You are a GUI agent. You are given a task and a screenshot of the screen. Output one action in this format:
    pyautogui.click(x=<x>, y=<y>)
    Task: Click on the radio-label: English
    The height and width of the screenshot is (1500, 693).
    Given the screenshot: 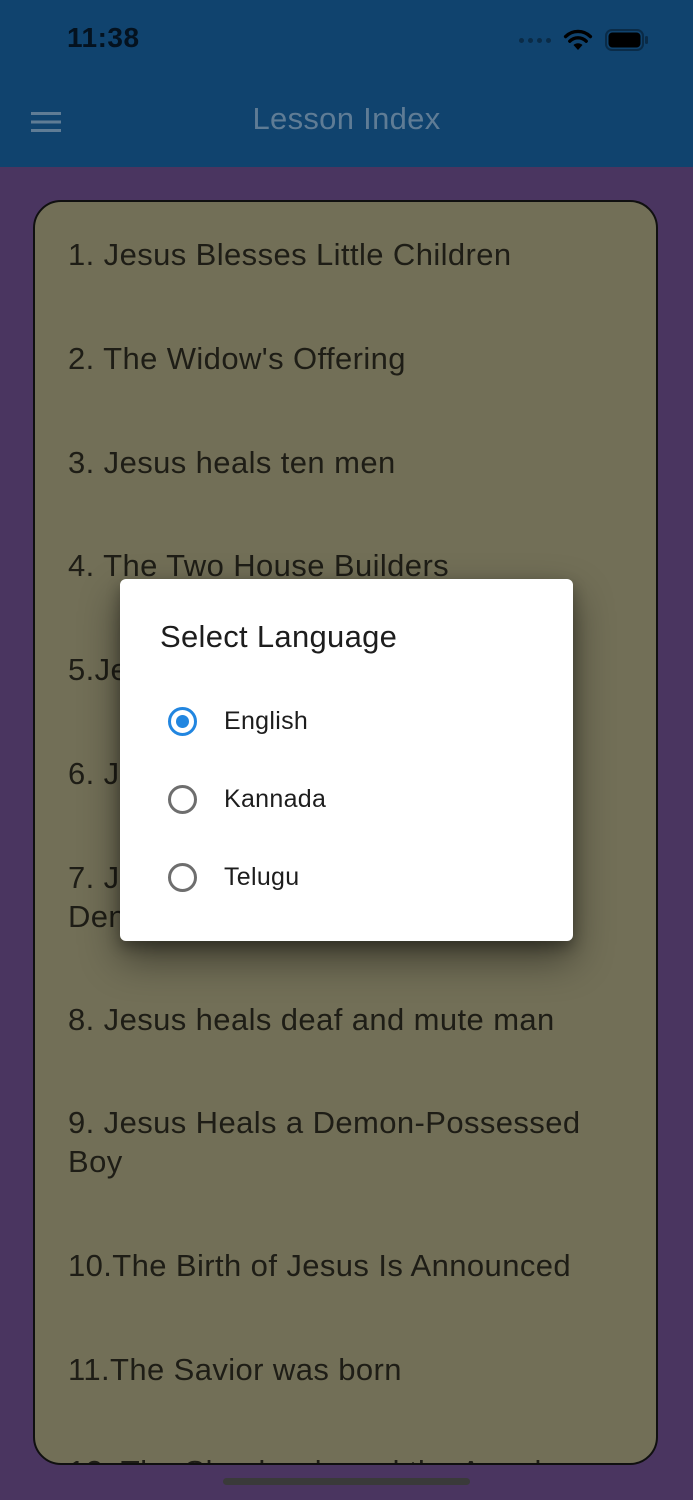 What is the action you would take?
    pyautogui.click(x=266, y=720)
    